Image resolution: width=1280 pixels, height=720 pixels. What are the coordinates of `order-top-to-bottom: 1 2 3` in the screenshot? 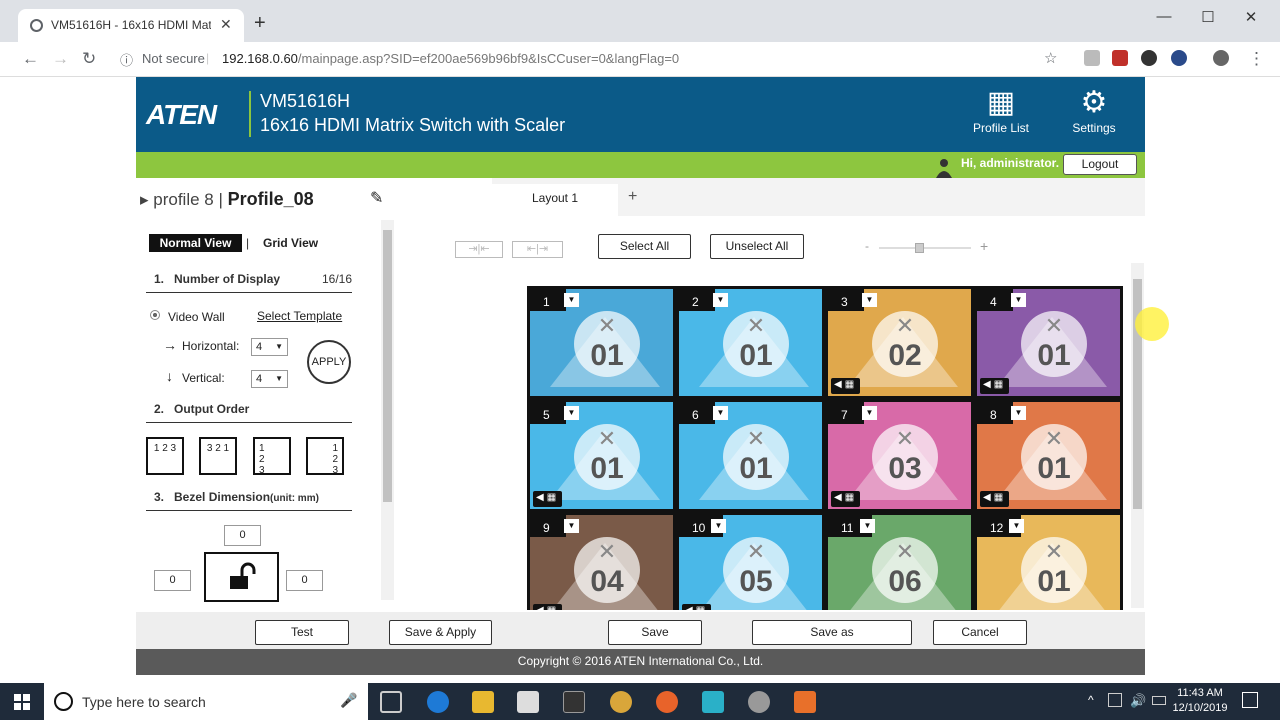 It's located at (272, 456).